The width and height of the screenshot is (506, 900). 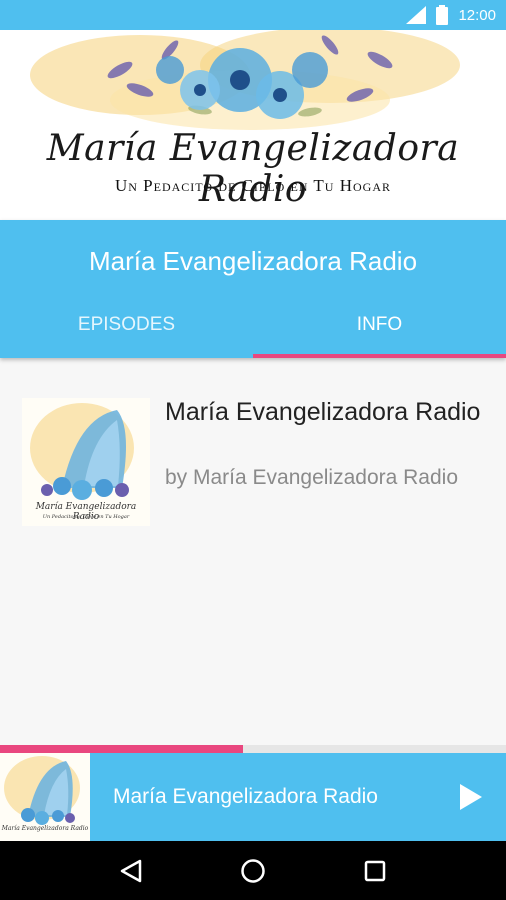 What do you see at coordinates (323, 412) in the screenshot?
I see `podcast-title: María Evangelizadora Radio` at bounding box center [323, 412].